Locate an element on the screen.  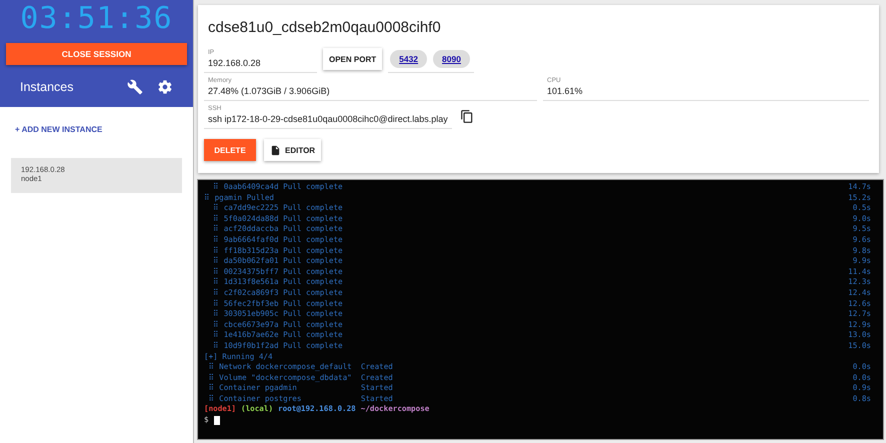
session-timer: 03:51:36 is located at coordinates (96, 19).